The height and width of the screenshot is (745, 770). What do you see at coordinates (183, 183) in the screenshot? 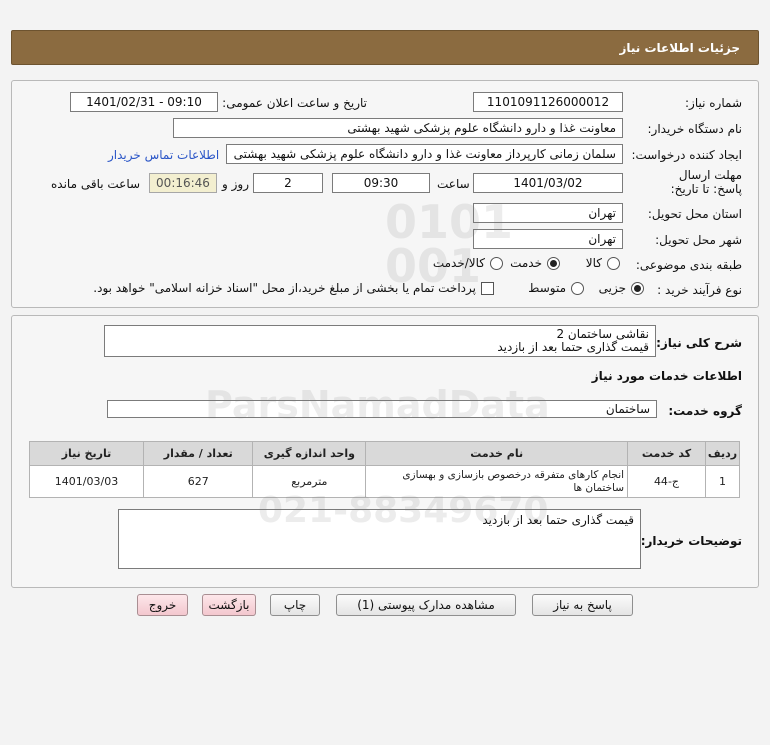
I see `remaining-time-field: 00:16:46` at bounding box center [183, 183].